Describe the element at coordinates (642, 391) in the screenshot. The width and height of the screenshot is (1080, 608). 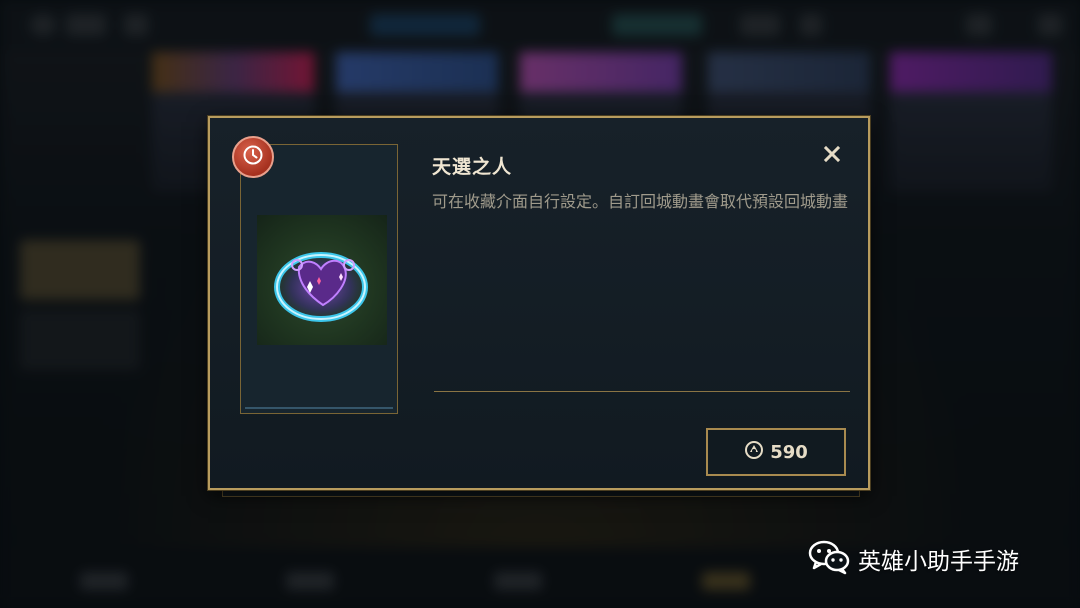
I see `divider` at that location.